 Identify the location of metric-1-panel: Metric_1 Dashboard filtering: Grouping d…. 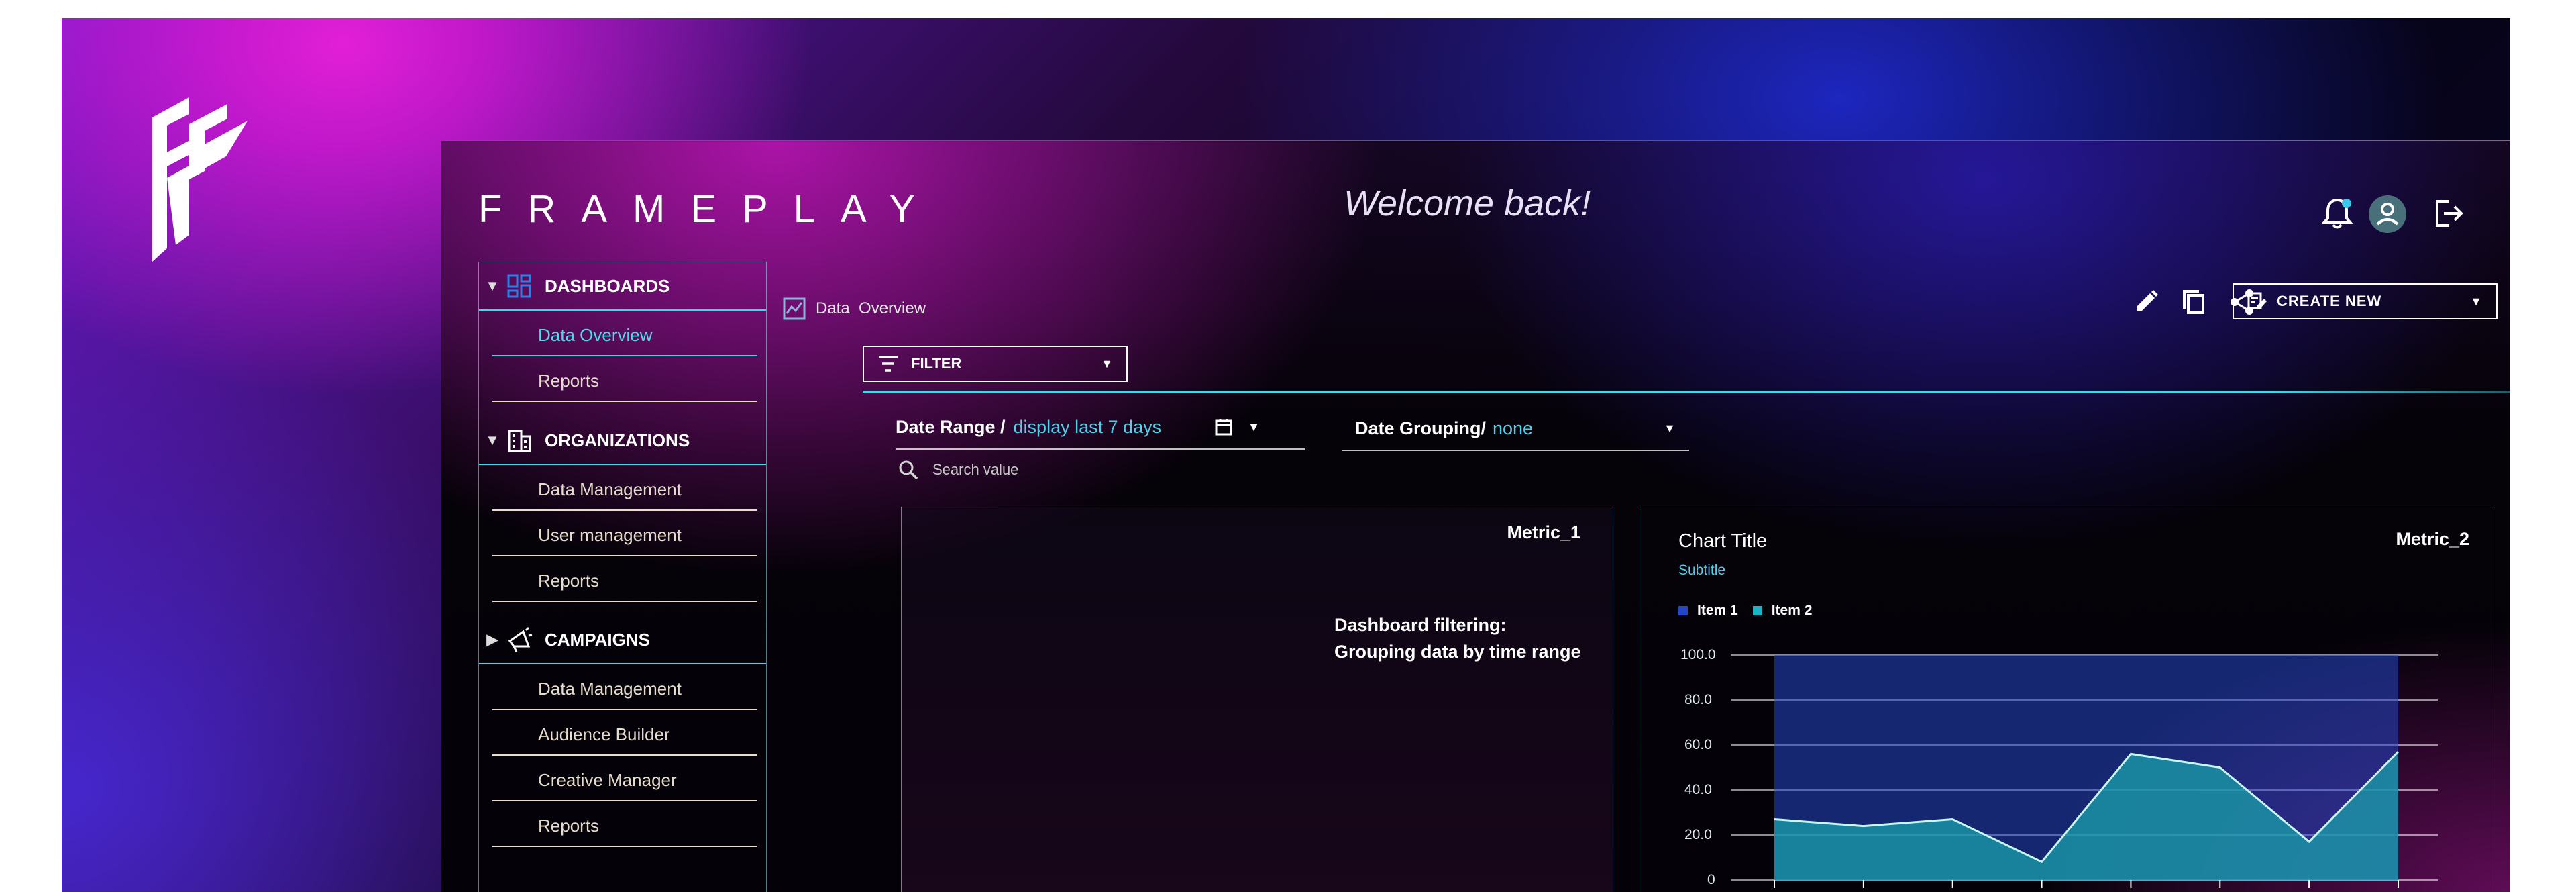
(1257, 699).